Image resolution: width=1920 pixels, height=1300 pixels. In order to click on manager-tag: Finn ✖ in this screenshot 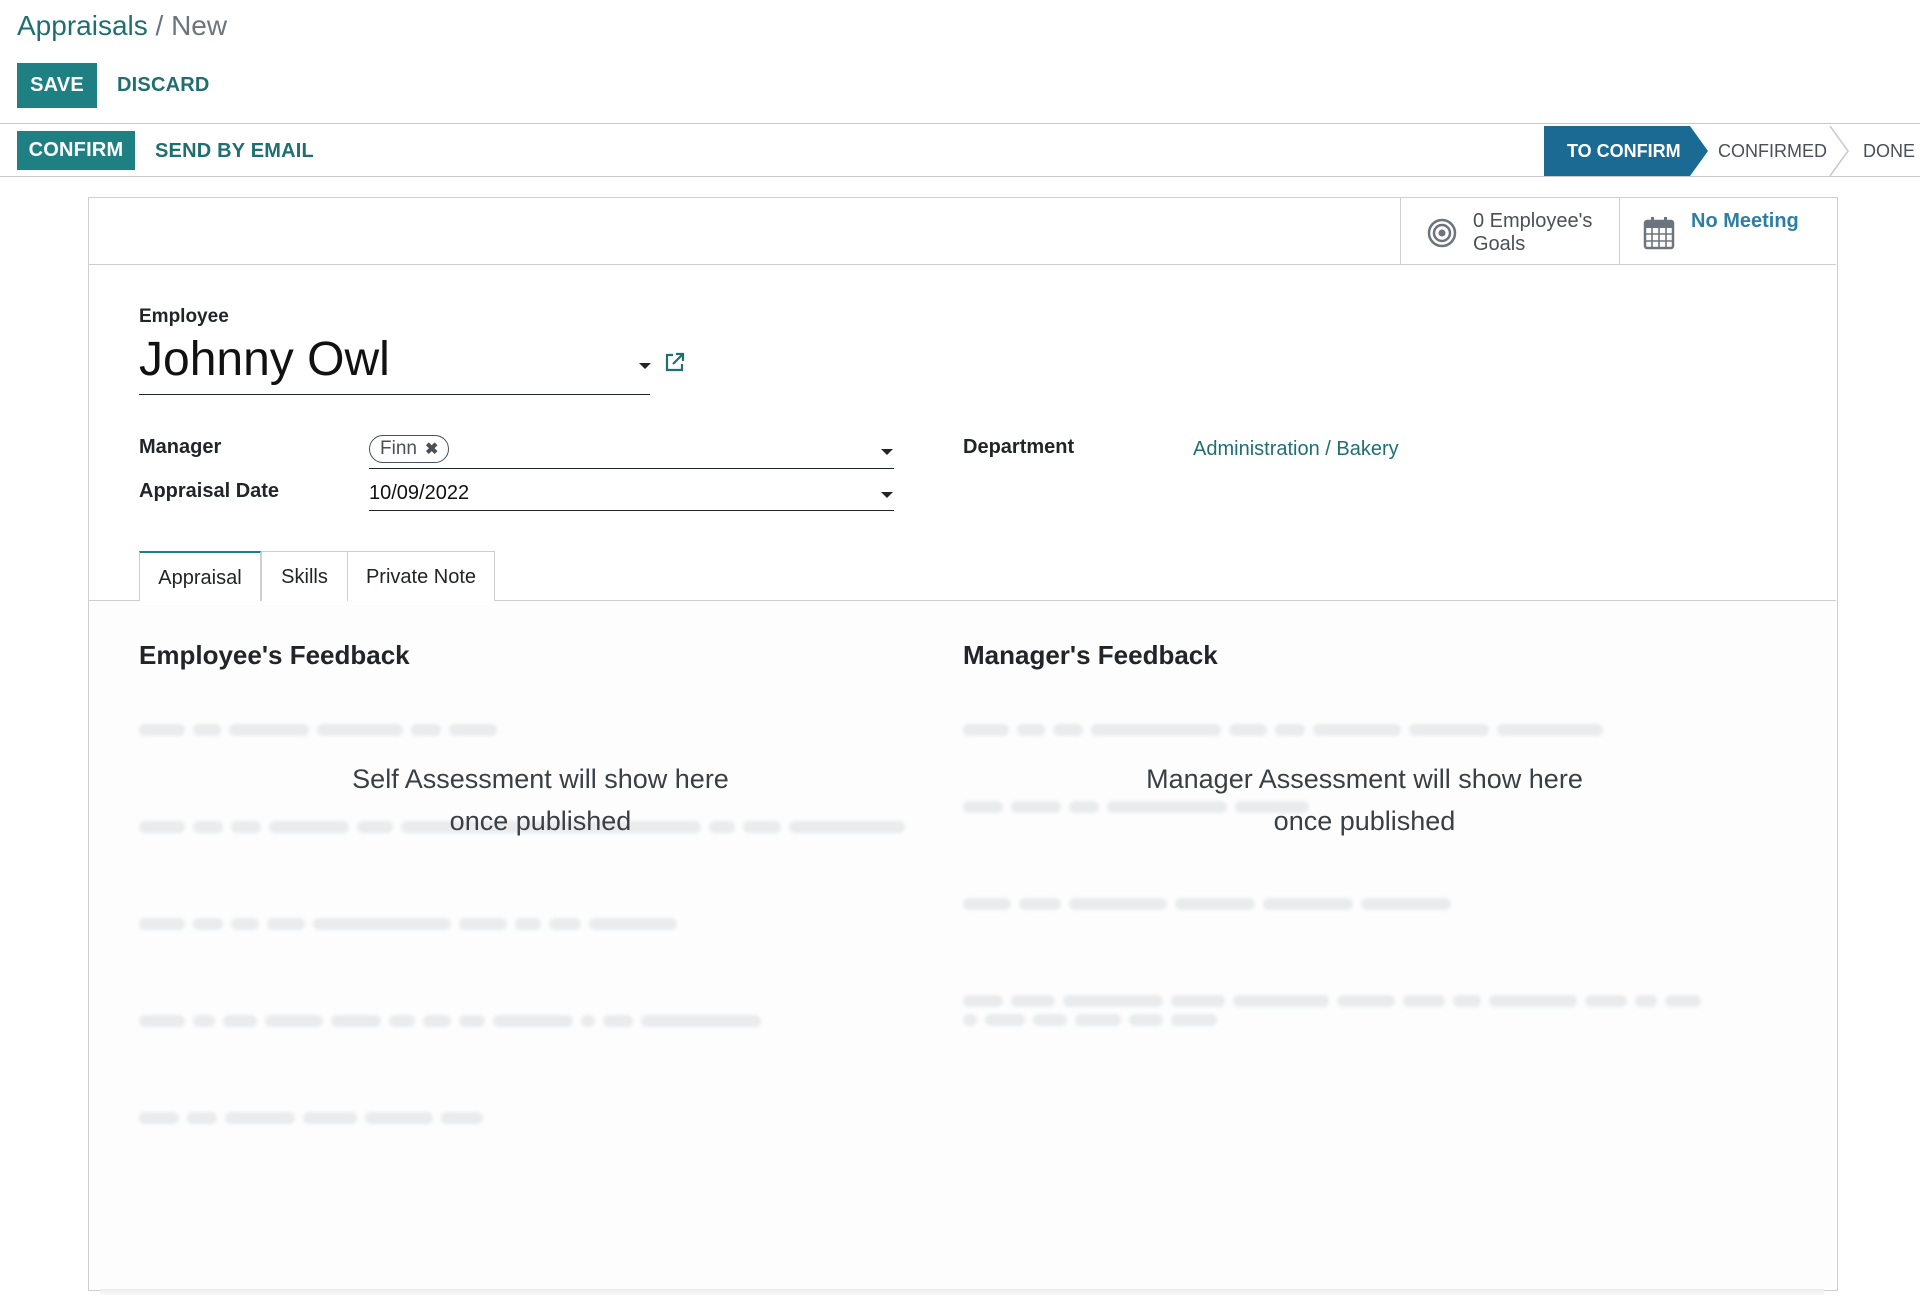, I will do `click(409, 449)`.